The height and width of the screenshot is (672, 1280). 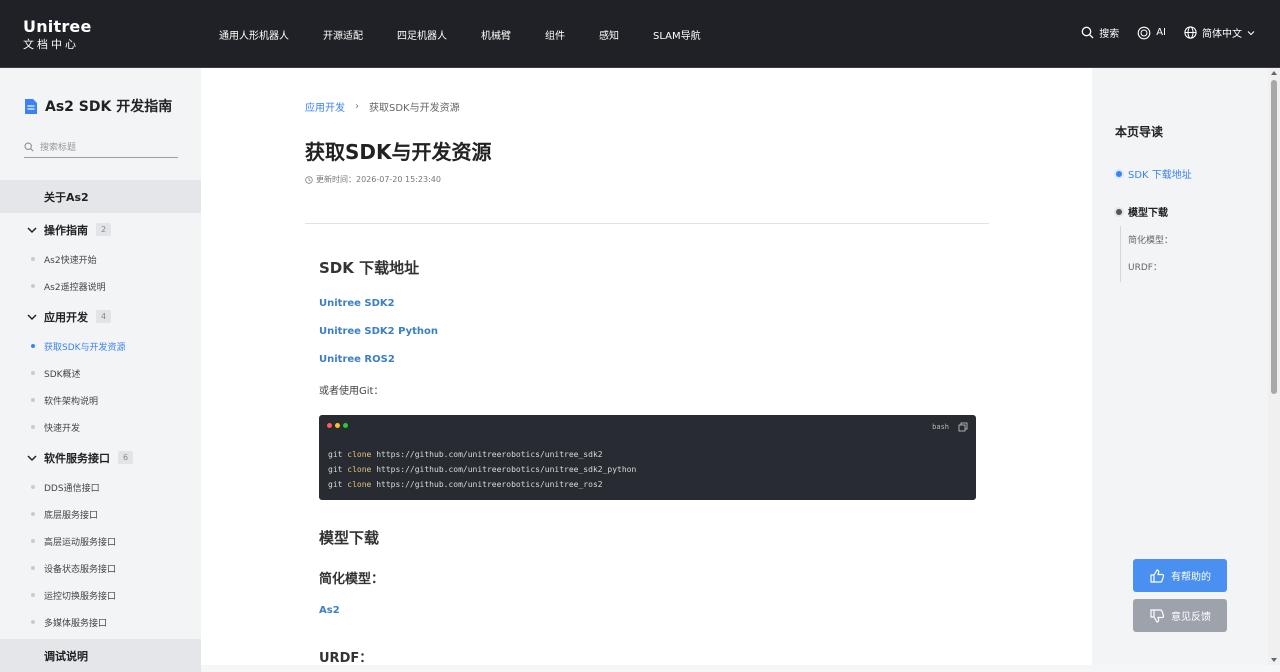 I want to click on sidebar-item-remote: As2遥控器说明, so click(x=100, y=286).